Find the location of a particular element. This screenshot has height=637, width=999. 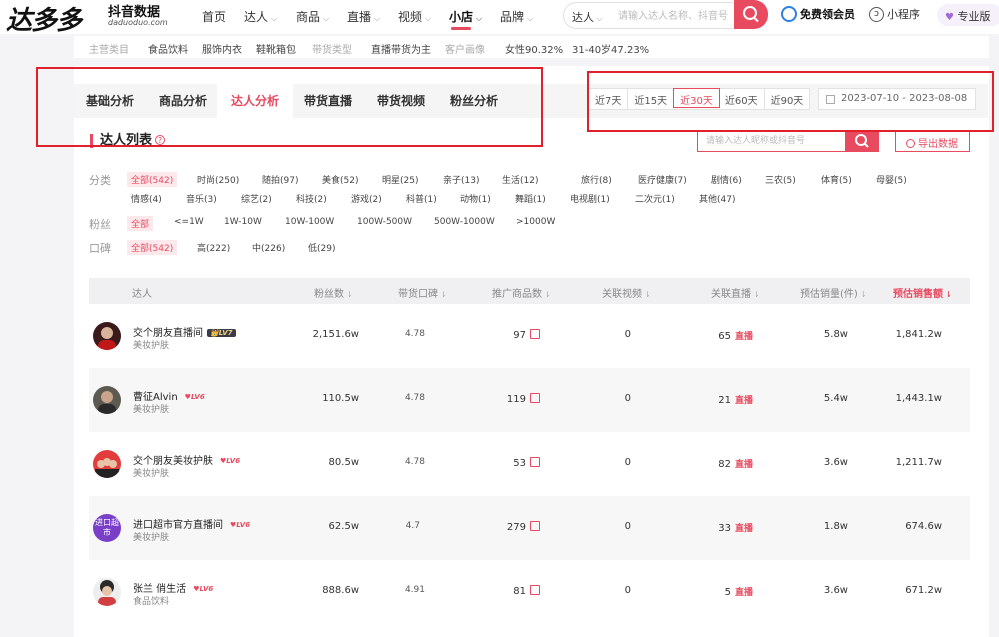

influencer-search-button is located at coordinates (862, 141).